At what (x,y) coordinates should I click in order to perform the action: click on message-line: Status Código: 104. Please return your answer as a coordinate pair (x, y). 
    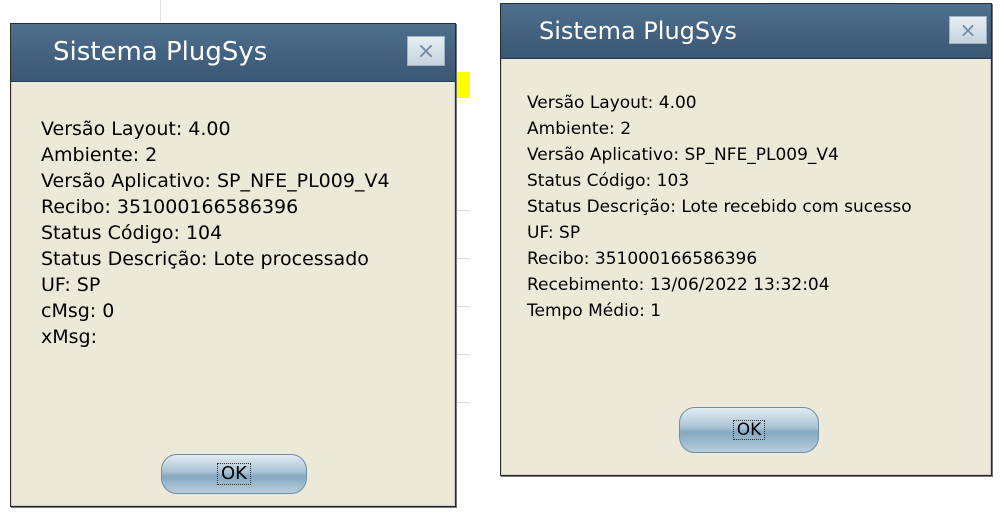
    Looking at the image, I should click on (132, 233).